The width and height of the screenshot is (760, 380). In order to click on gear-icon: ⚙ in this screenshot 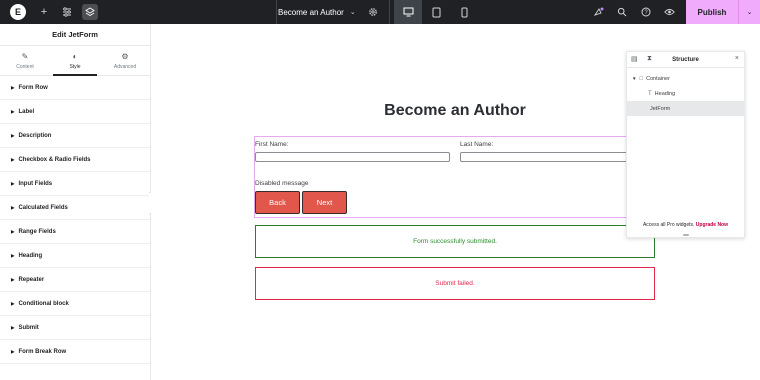, I will do `click(125, 56)`.